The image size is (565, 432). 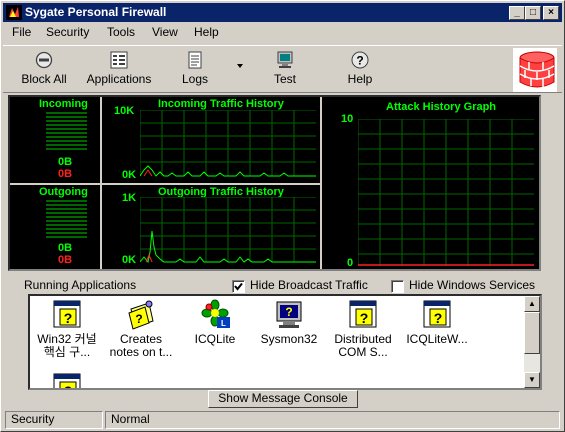 I want to click on attack-history-min: 0, so click(x=350, y=263).